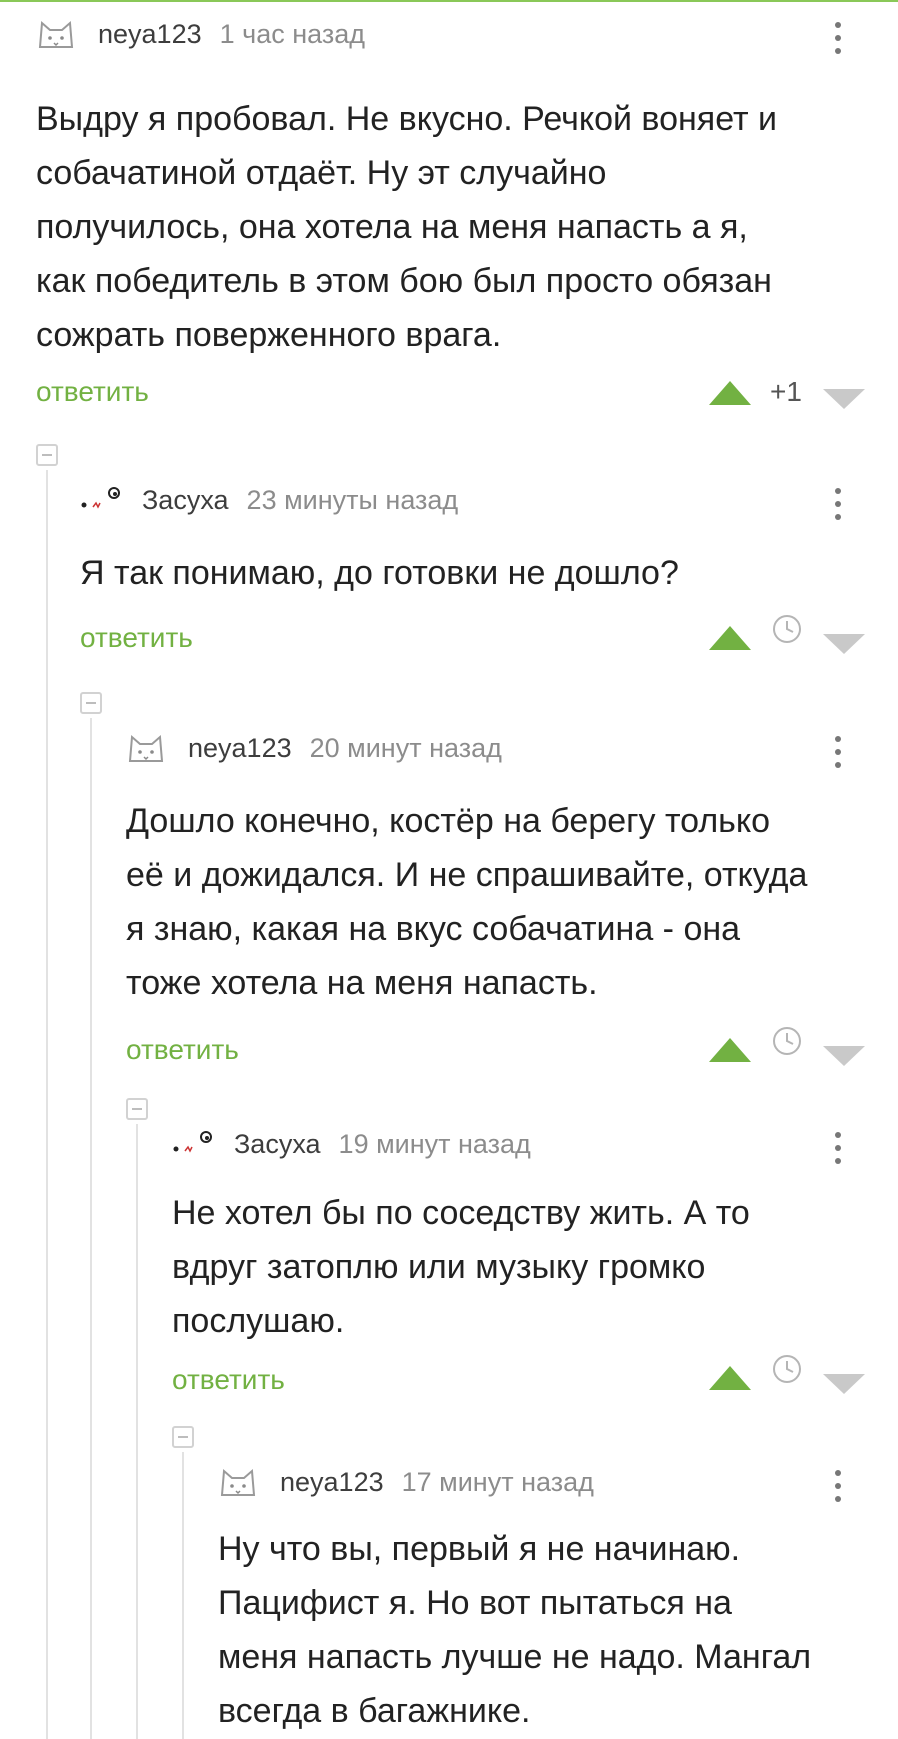 This screenshot has width=898, height=1739. What do you see at coordinates (475, 1603) in the screenshot?
I see `comment-line: Пацифист я. Но вот пытаться на` at bounding box center [475, 1603].